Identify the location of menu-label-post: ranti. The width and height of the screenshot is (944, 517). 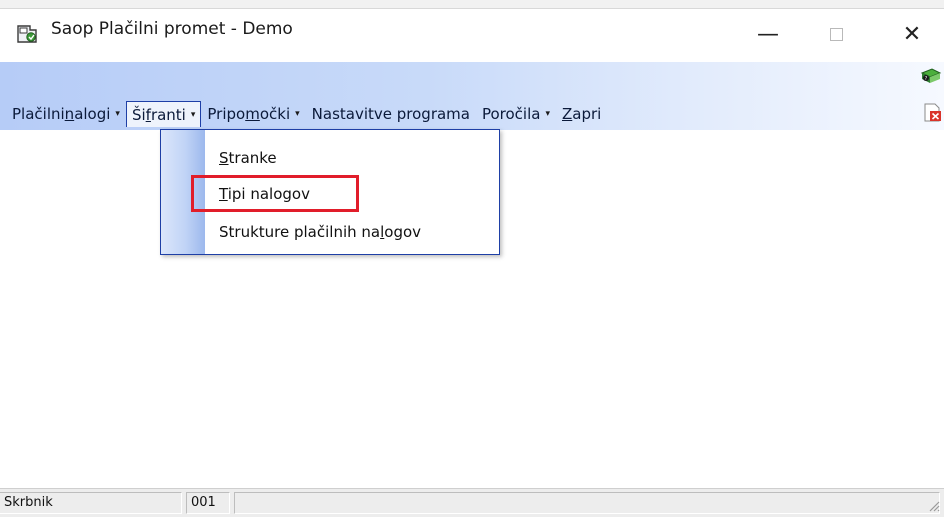
(168, 114).